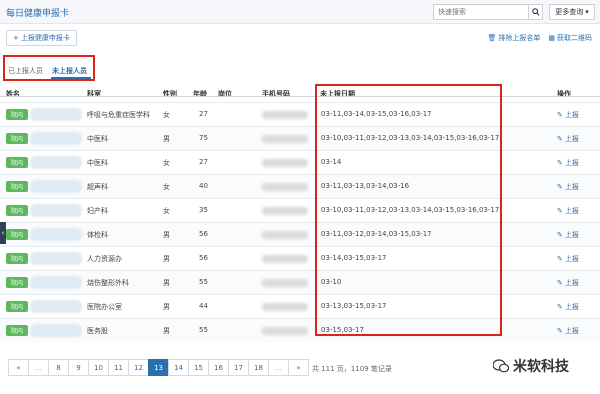  What do you see at coordinates (18, 367) in the screenshot?
I see `page-prev: «` at bounding box center [18, 367].